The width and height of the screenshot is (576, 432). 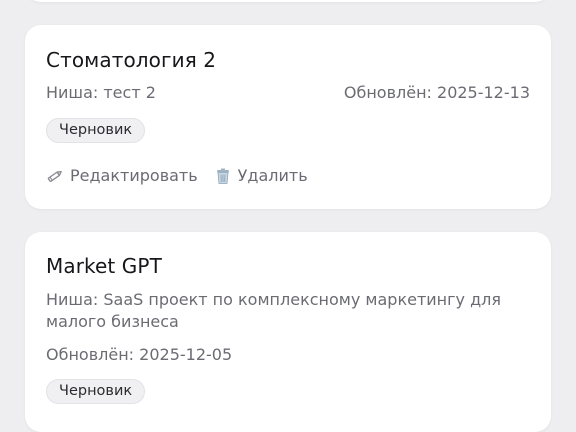 What do you see at coordinates (134, 175) in the screenshot?
I see `edit-button-label: Редактировать` at bounding box center [134, 175].